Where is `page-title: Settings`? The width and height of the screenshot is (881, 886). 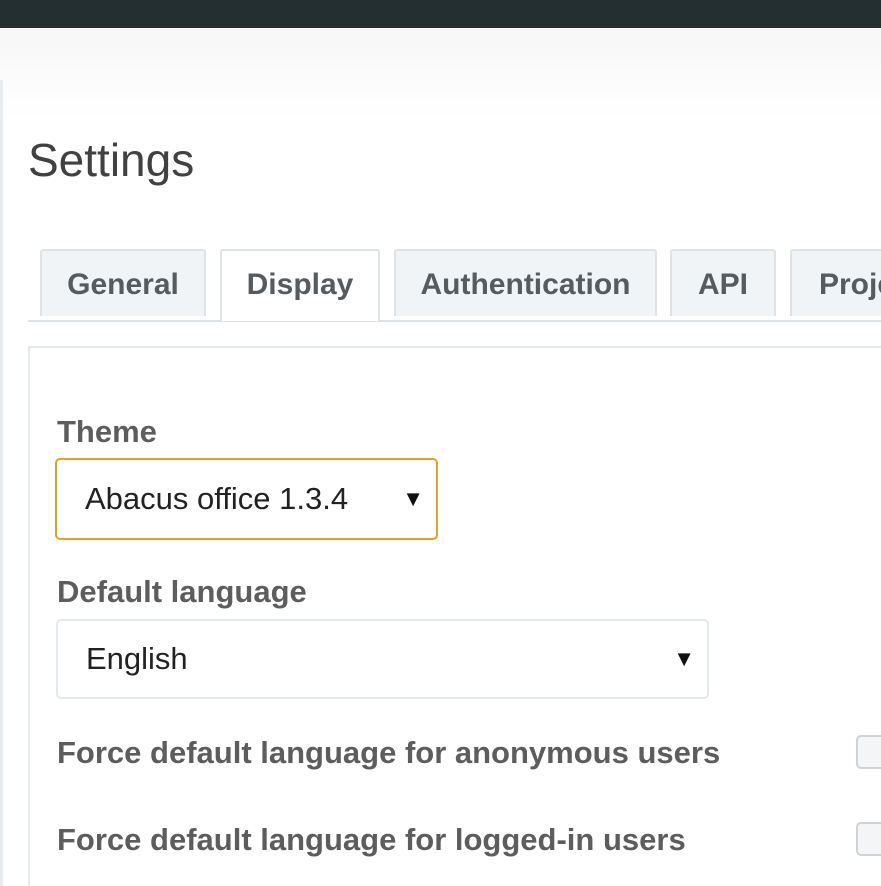
page-title: Settings is located at coordinates (111, 160).